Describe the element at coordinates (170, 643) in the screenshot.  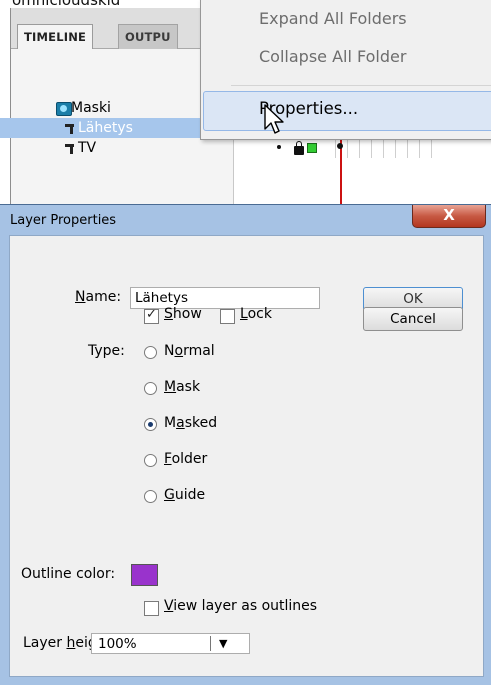
I see `layer-height-dropdown: 100% ▼` at that location.